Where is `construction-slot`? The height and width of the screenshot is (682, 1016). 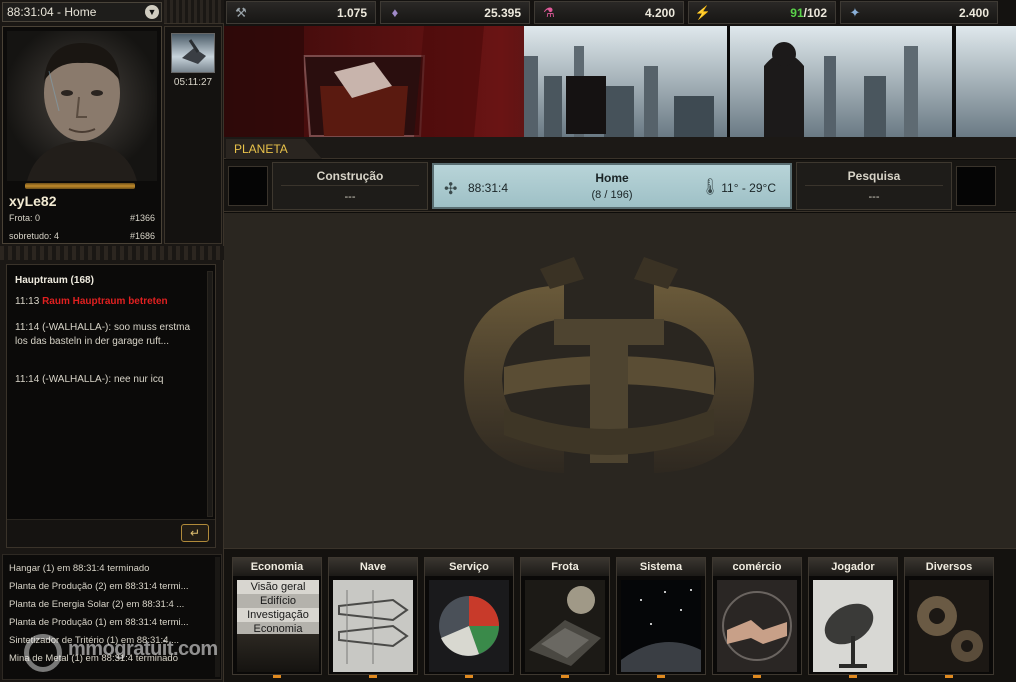 construction-slot is located at coordinates (248, 186).